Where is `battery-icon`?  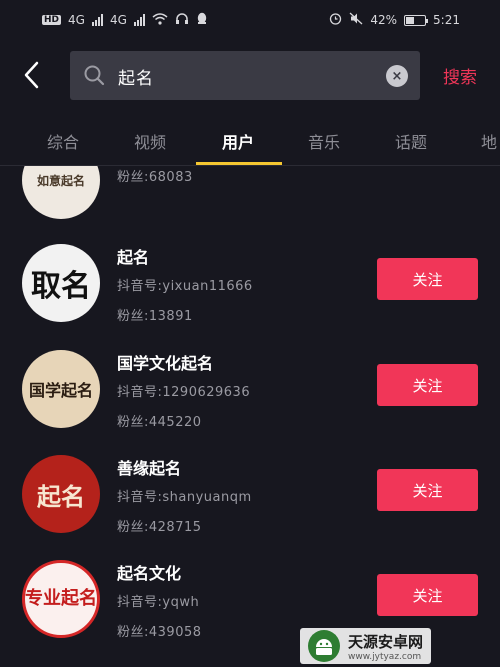 battery-icon is located at coordinates (416, 20).